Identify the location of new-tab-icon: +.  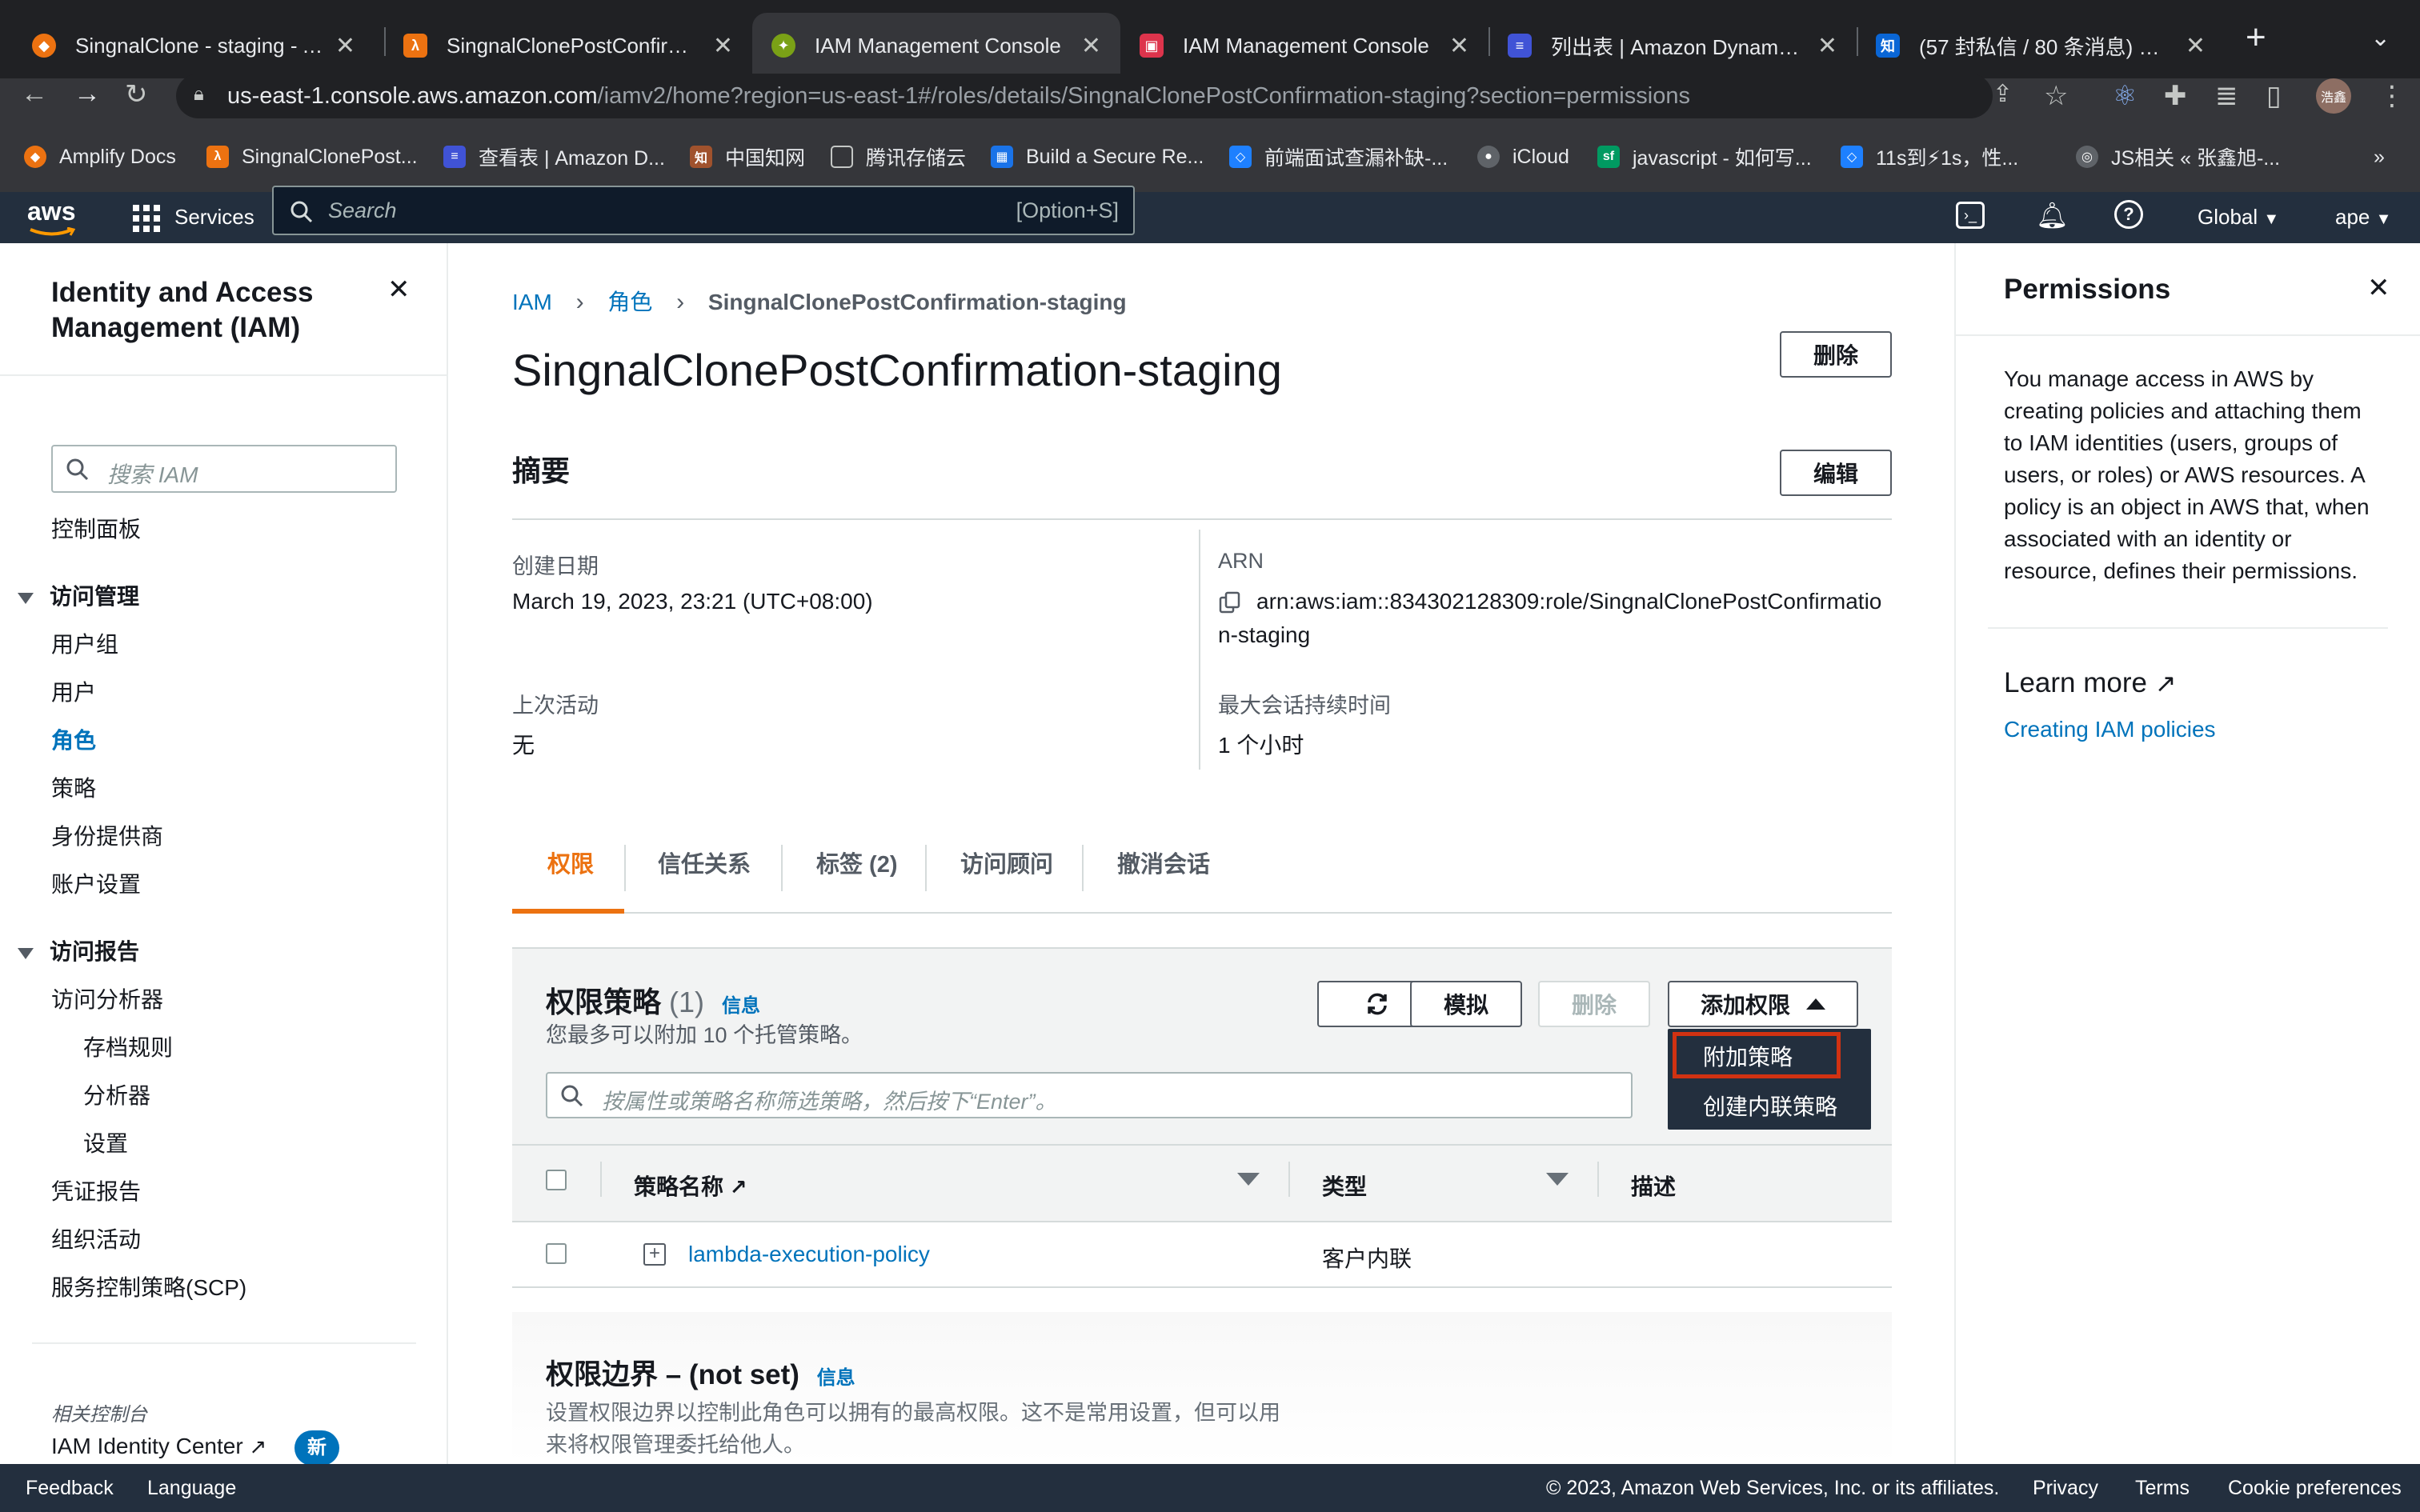
(2256, 38).